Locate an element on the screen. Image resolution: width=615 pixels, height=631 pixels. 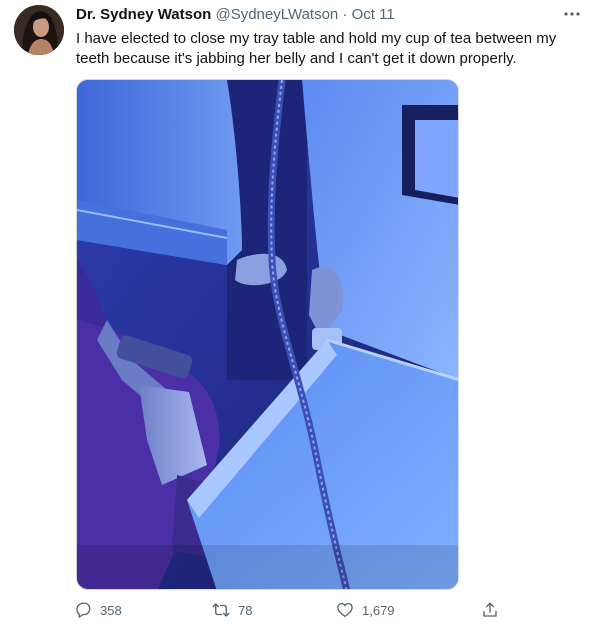
like-count: 1,679 is located at coordinates (378, 610).